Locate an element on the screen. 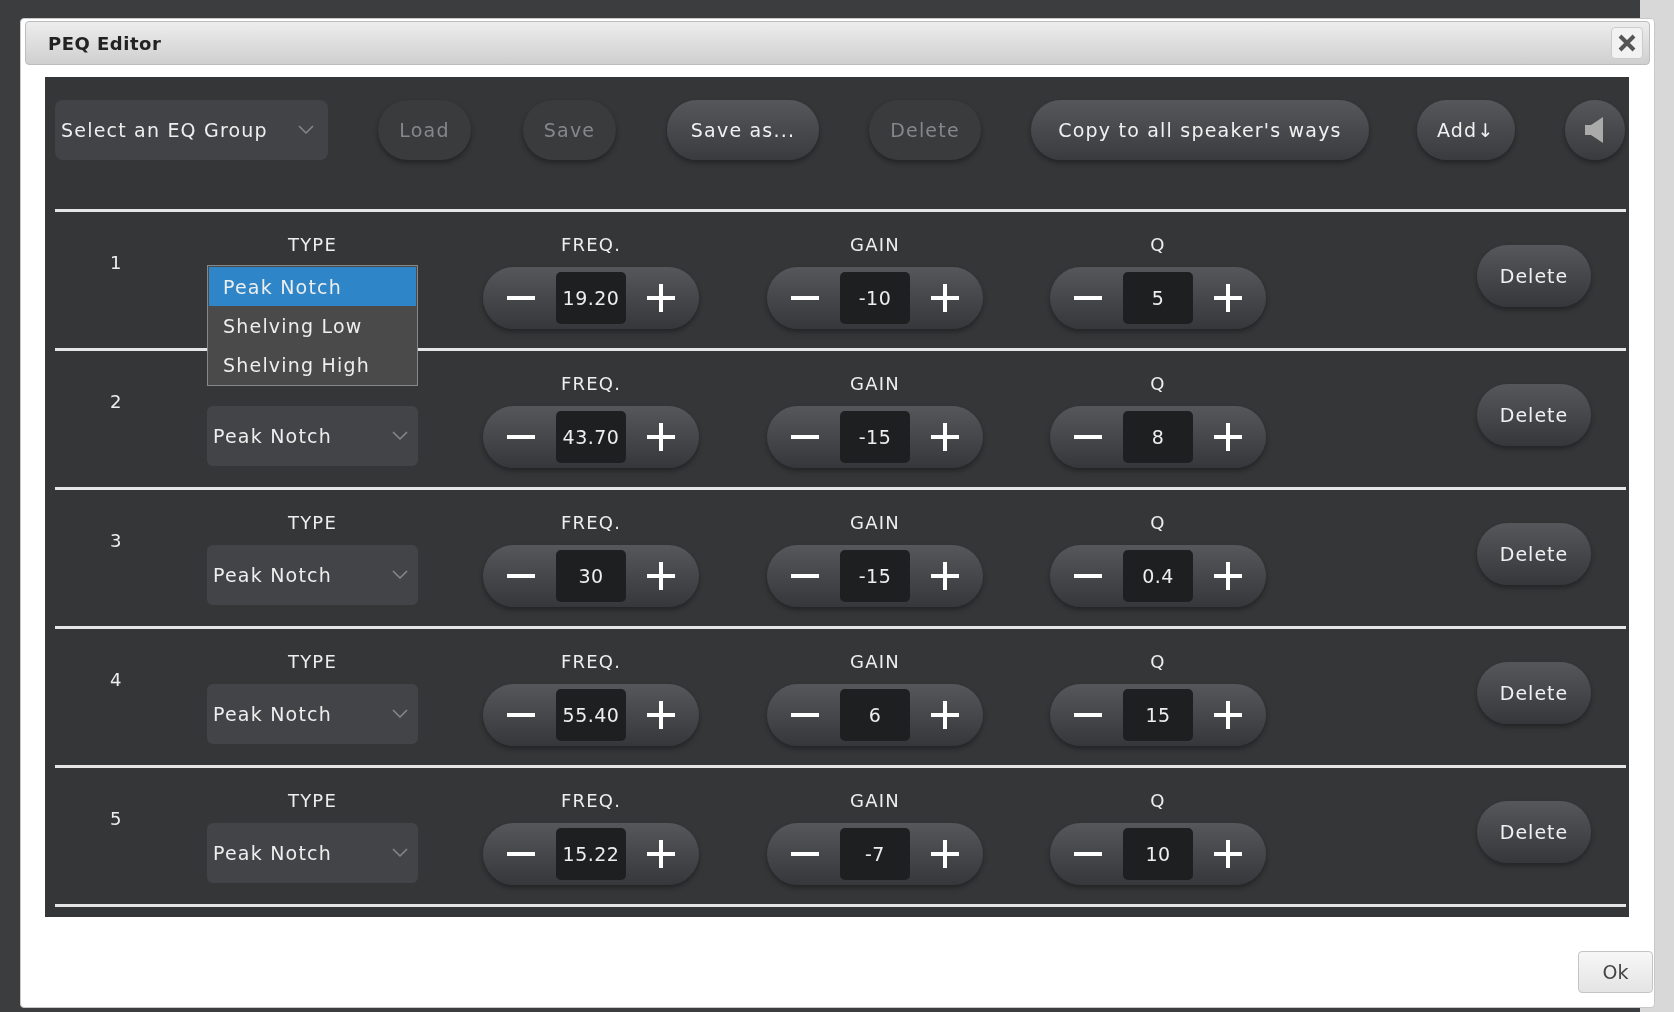 The image size is (1674, 1012). q-stepper: 5 is located at coordinates (1158, 298).